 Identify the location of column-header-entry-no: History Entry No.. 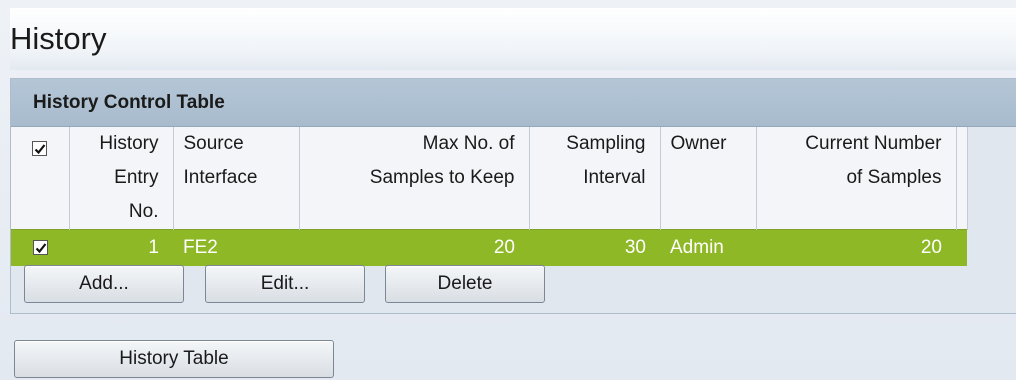
(121, 178).